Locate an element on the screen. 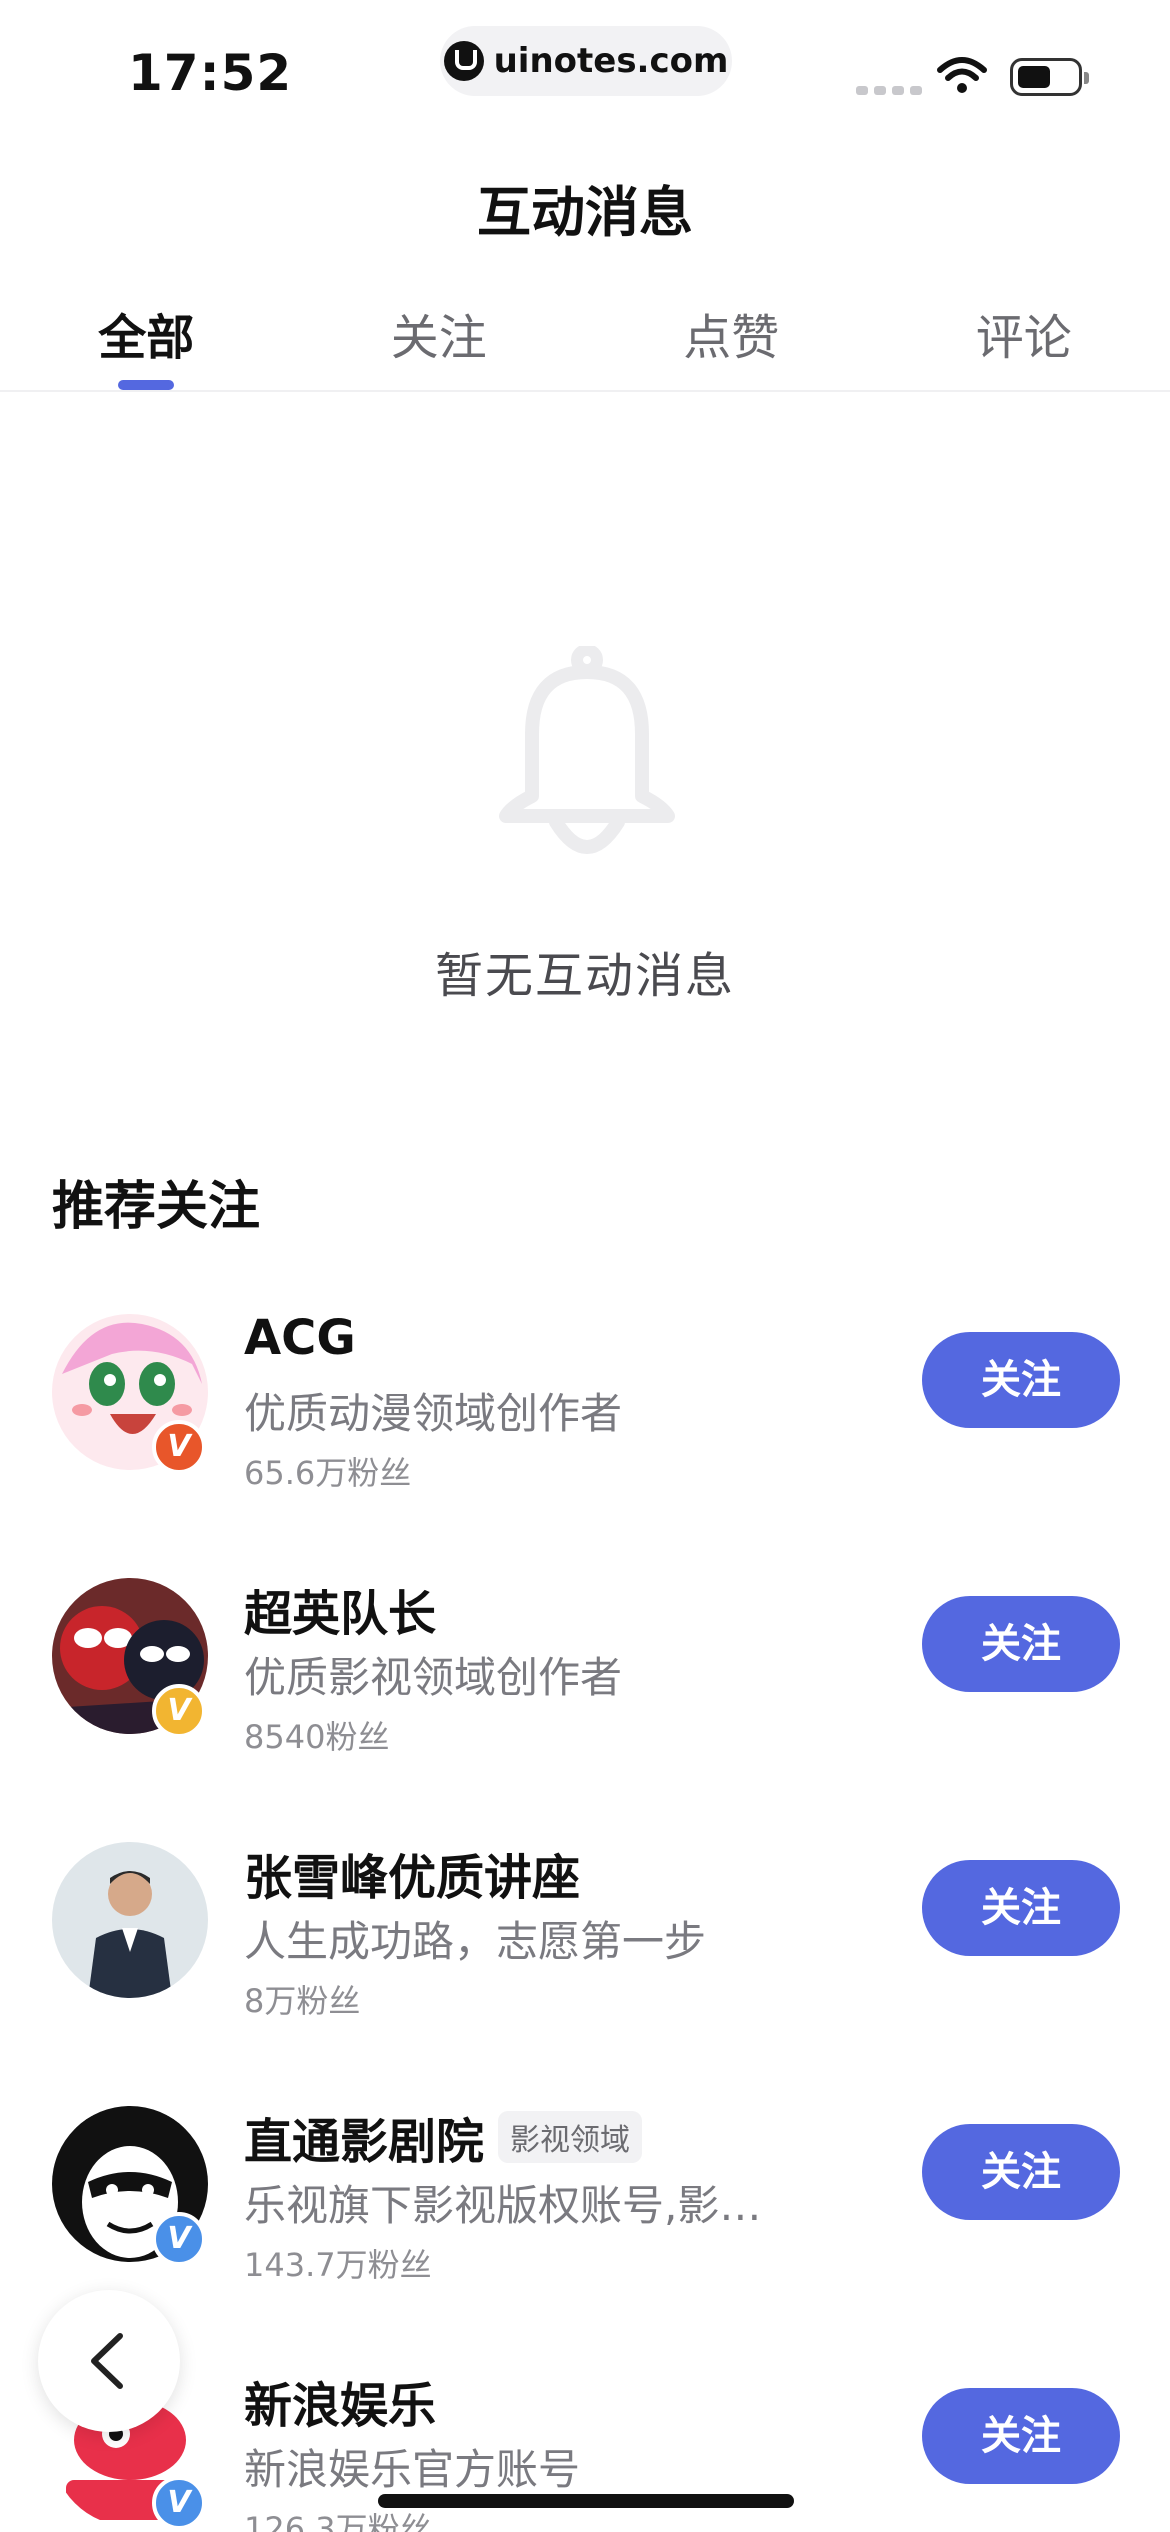 The height and width of the screenshot is (2532, 1170). account-description: 优质动漫领域创作者 is located at coordinates (433, 1413).